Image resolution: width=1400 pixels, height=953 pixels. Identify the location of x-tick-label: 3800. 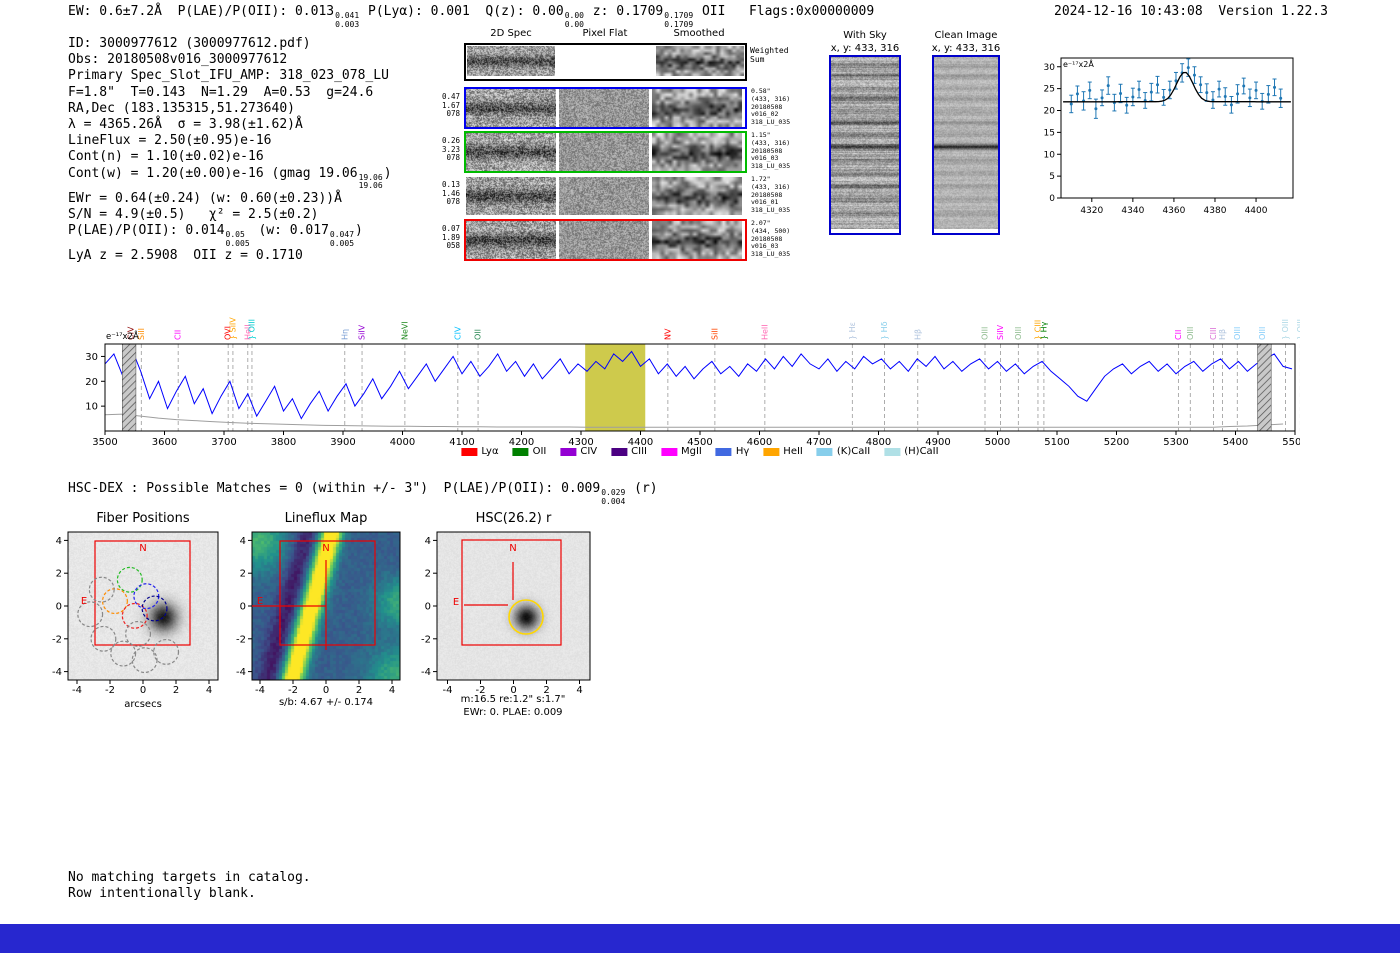
(283, 442).